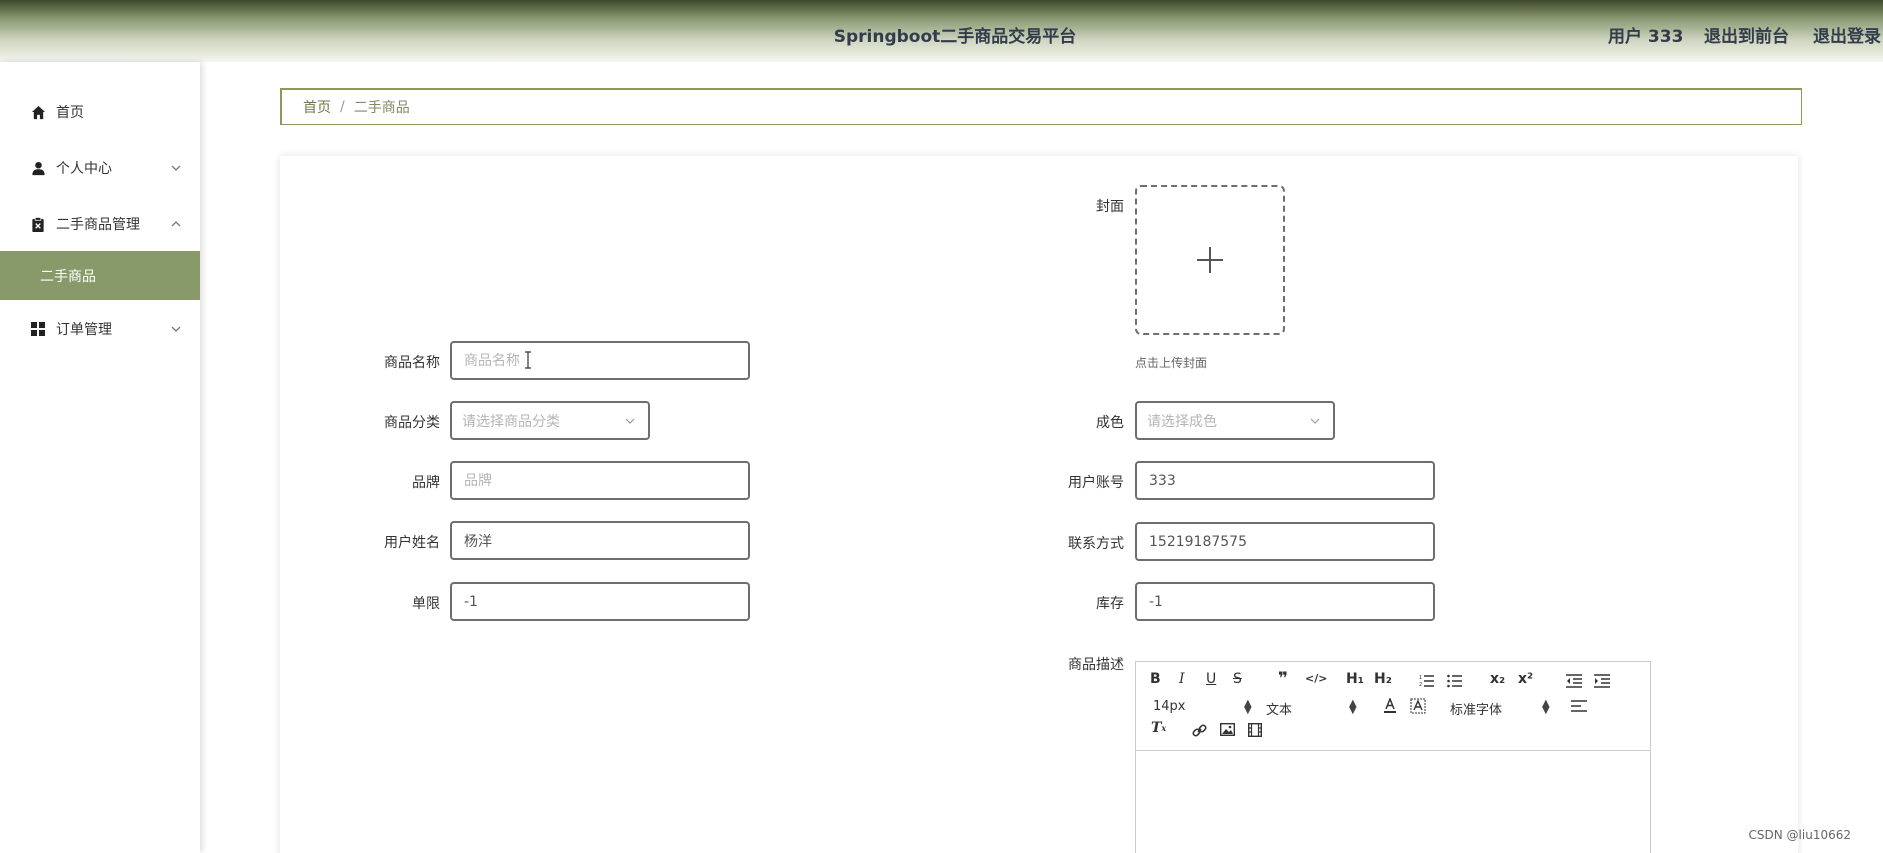 This screenshot has height=853, width=1883. Describe the element at coordinates (1110, 423) in the screenshot. I see `condition-label: 成色` at that location.